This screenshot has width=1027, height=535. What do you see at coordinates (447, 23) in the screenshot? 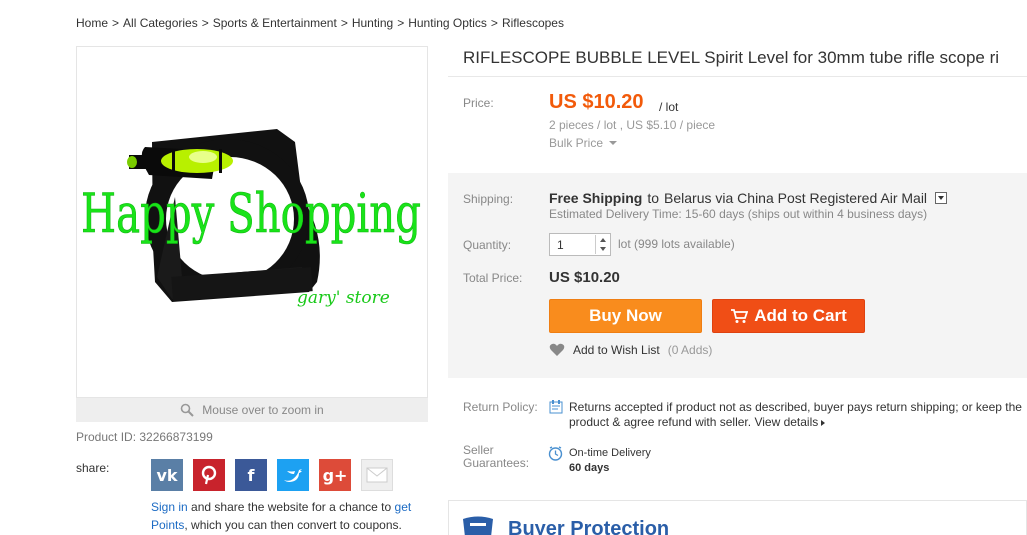
I see `breadcrumb-hunting-optics: Hunting Optics` at bounding box center [447, 23].